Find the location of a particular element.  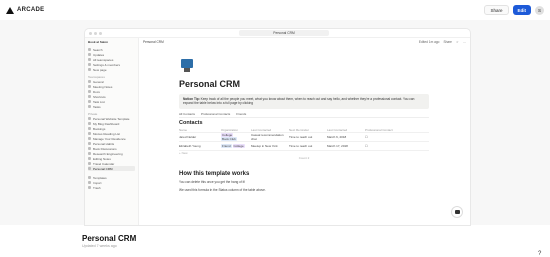

tag: College is located at coordinates (238, 145).